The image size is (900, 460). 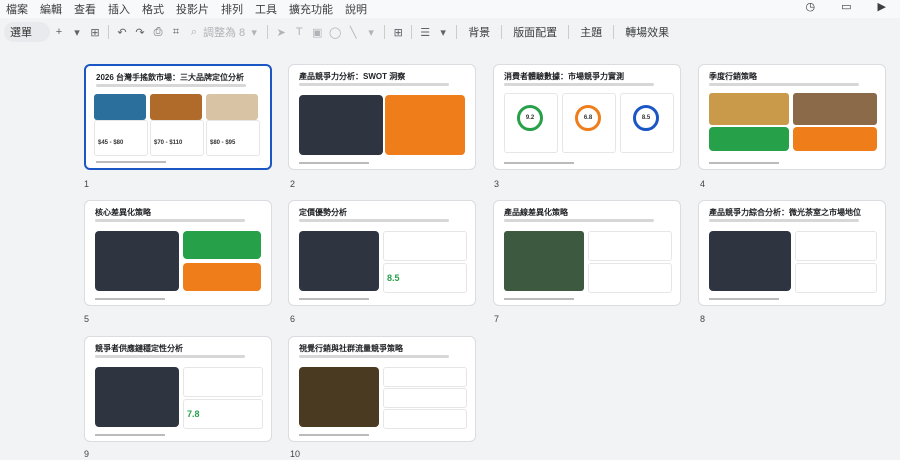 I want to click on score-gauge: 6.8, so click(x=588, y=118).